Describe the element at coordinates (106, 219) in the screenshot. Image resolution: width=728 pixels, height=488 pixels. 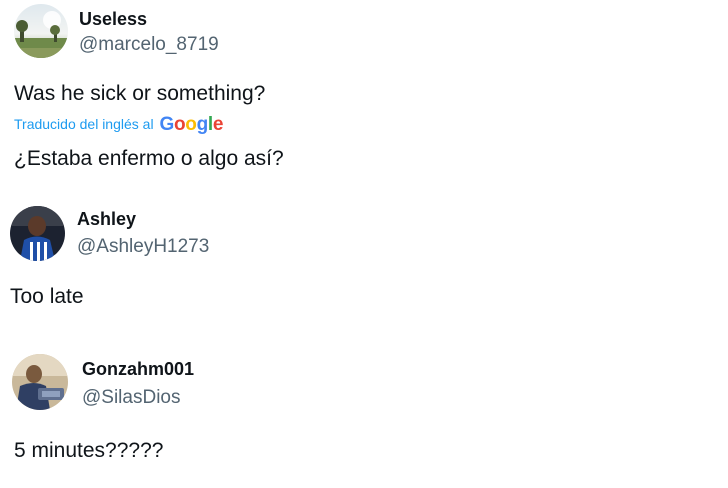
I see `display-name: Ashley` at that location.